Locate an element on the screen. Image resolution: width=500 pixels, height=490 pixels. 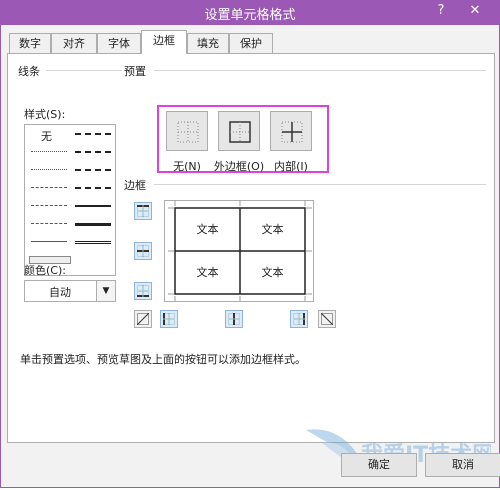
chevron-down-icon: ▼ is located at coordinates (105, 291).